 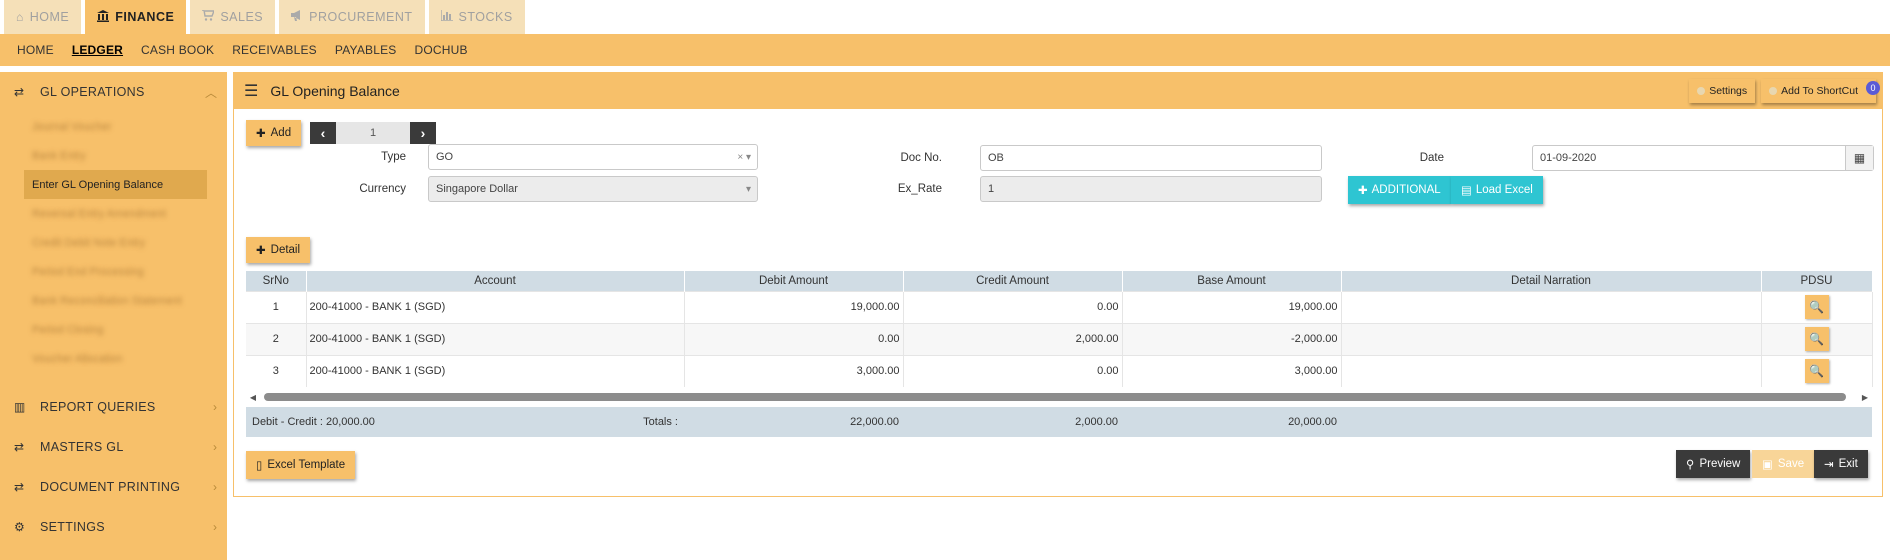 I want to click on cell-srno: 1, so click(x=276, y=306).